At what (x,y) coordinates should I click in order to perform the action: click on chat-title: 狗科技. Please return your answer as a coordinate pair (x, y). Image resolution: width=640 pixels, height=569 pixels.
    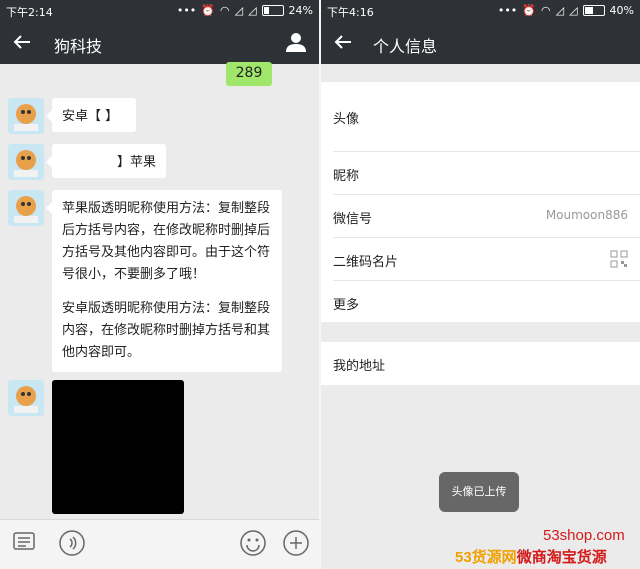
    Looking at the image, I should click on (78, 46).